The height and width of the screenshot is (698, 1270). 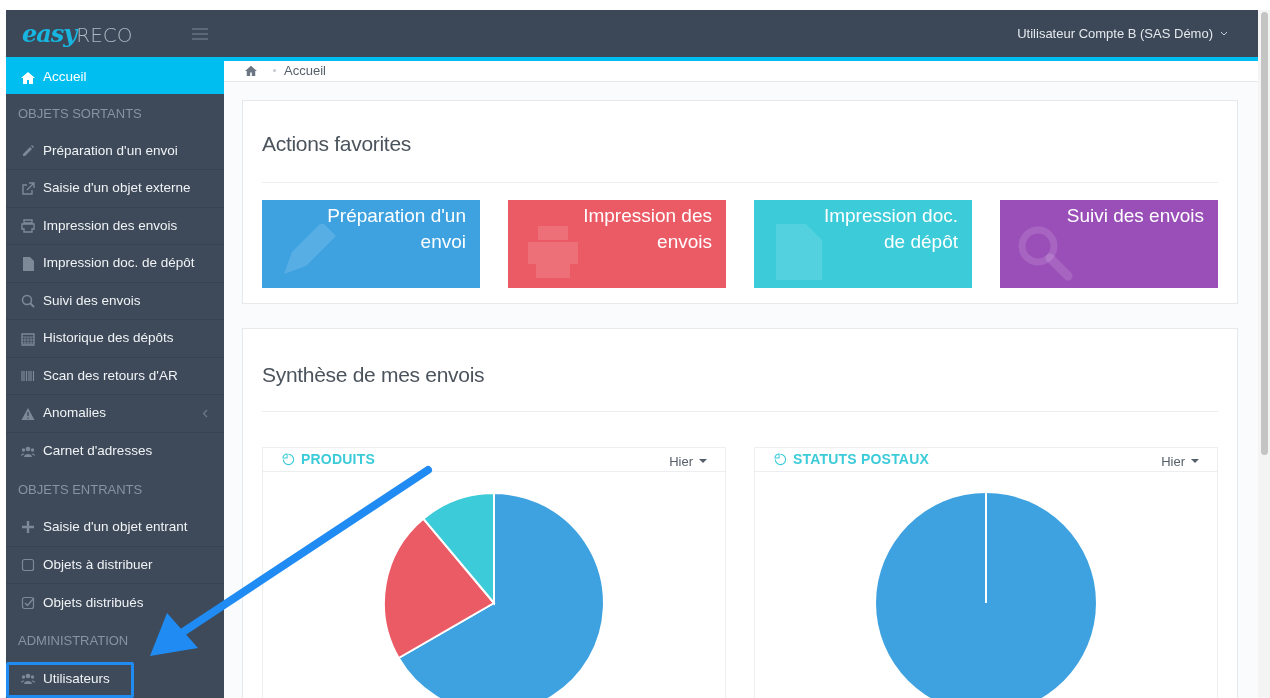 I want to click on plus-icon, so click(x=28, y=527).